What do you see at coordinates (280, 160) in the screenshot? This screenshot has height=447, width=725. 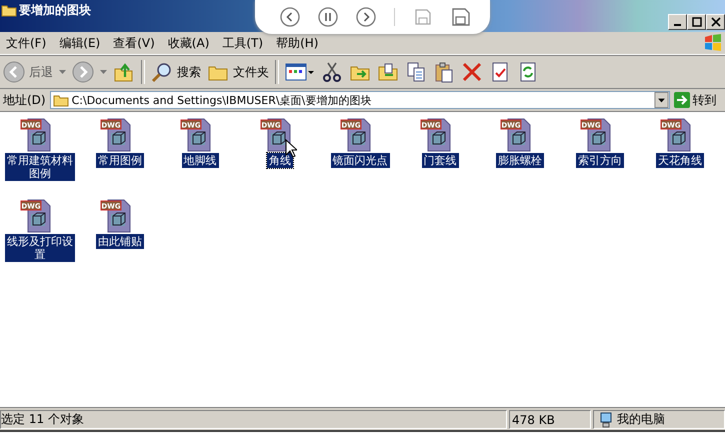 I see `file-name: 角线` at bounding box center [280, 160].